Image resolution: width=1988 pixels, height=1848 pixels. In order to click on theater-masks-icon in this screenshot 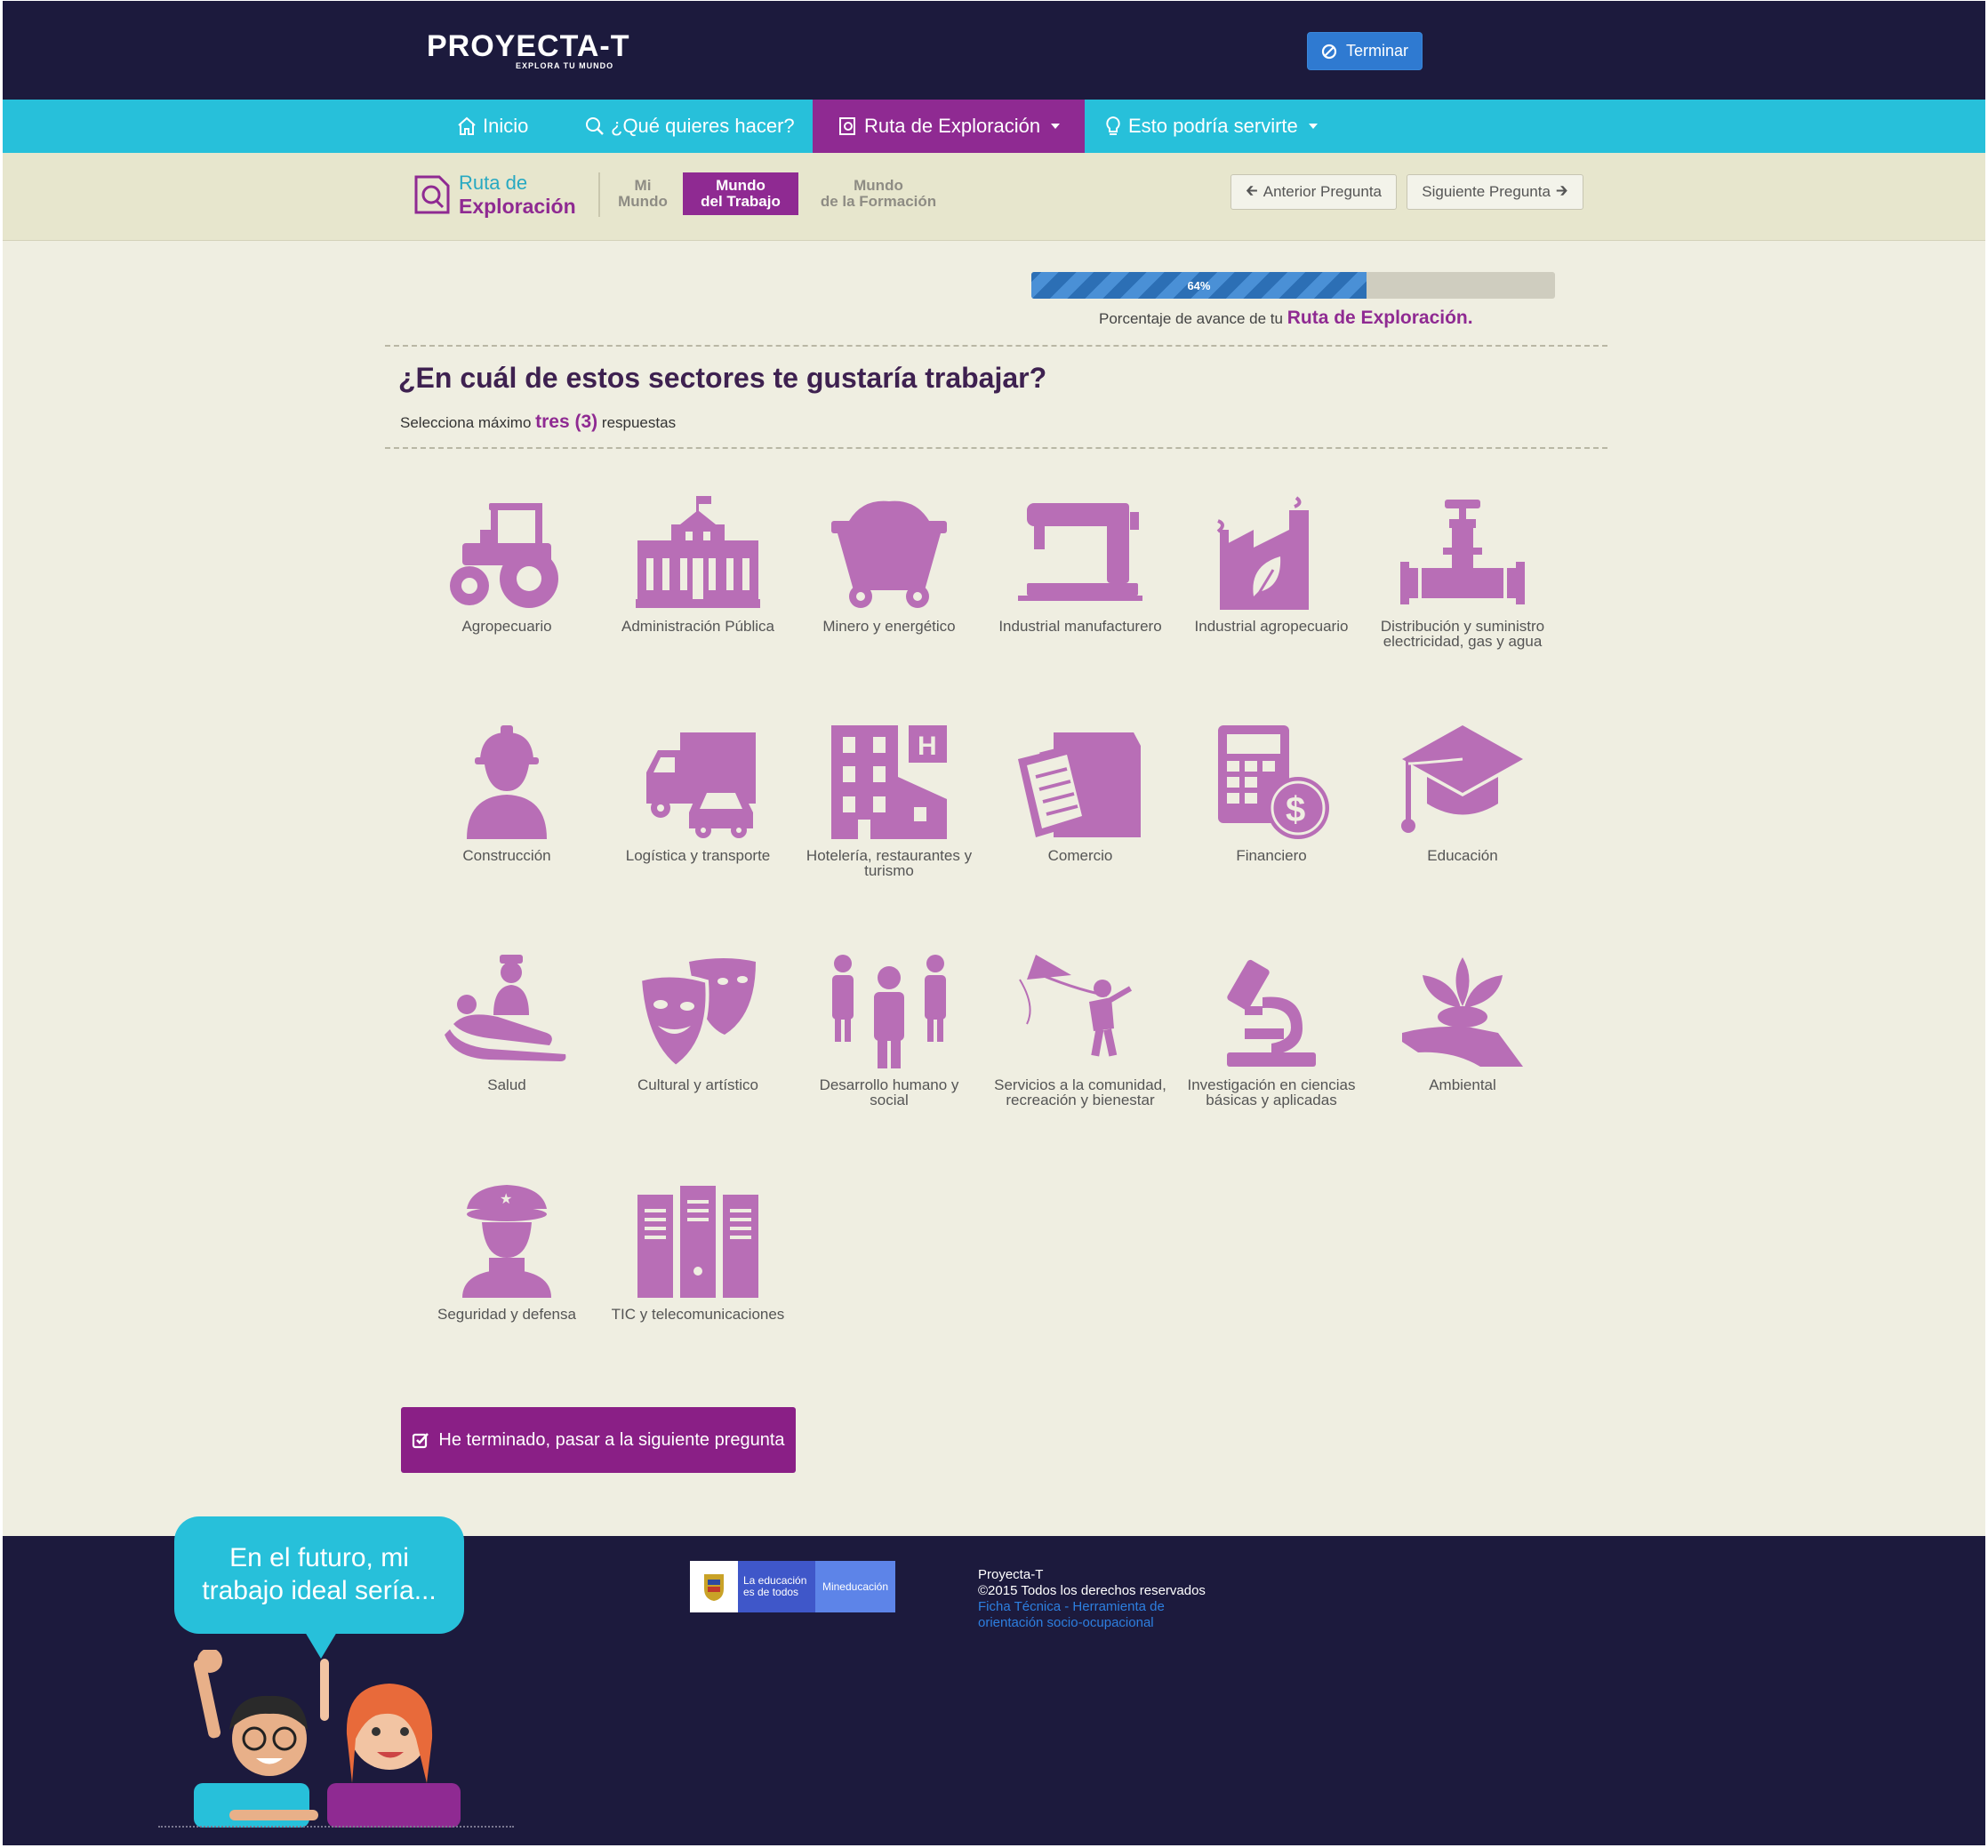, I will do `click(696, 1013)`.